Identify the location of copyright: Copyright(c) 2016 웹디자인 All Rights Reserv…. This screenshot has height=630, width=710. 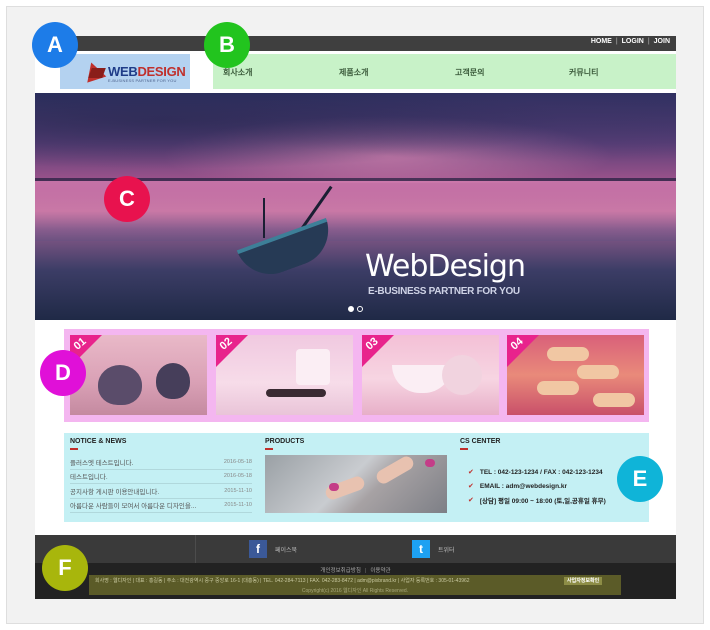
(355, 591).